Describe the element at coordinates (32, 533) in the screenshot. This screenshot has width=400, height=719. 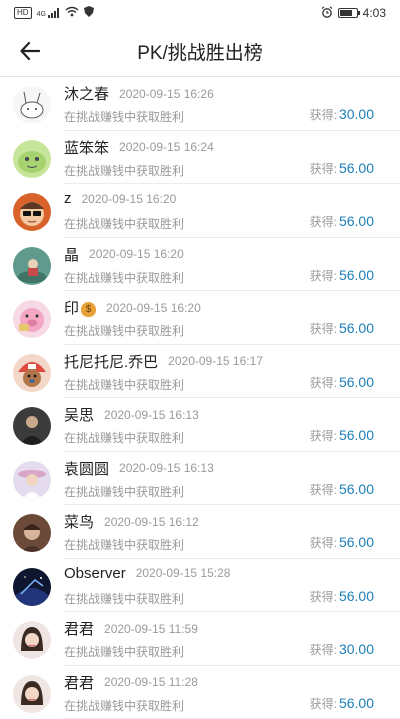
I see `avatar-brown-portrait` at that location.